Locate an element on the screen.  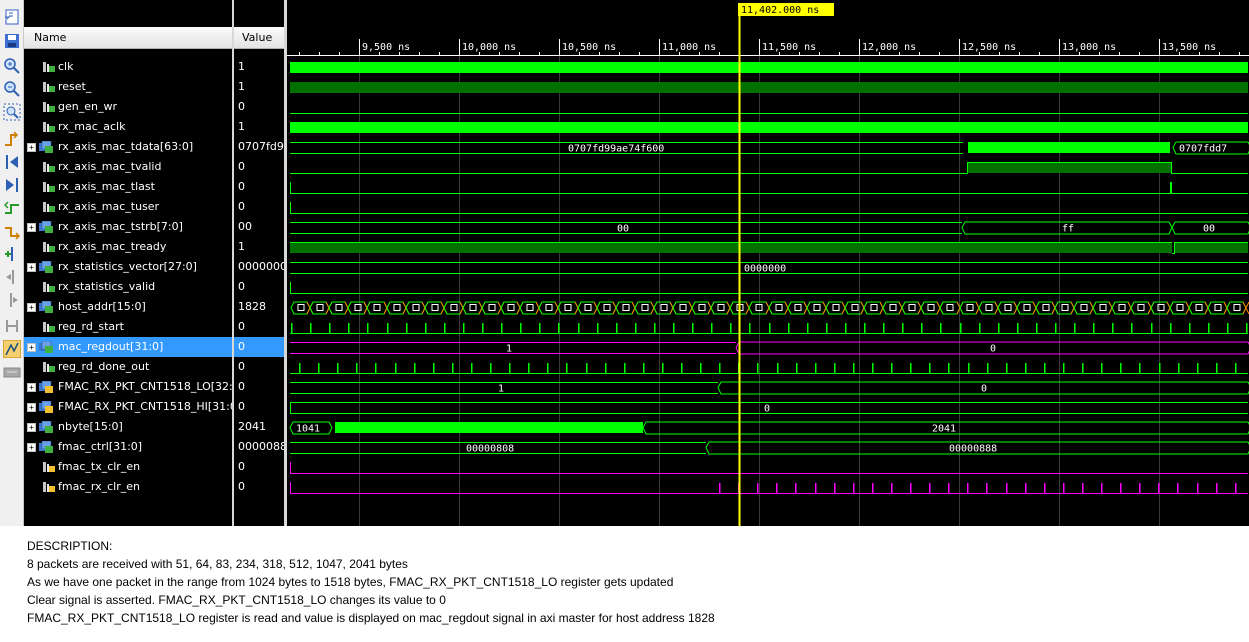
signal-row: reg_rd_done_out is located at coordinates (128, 367).